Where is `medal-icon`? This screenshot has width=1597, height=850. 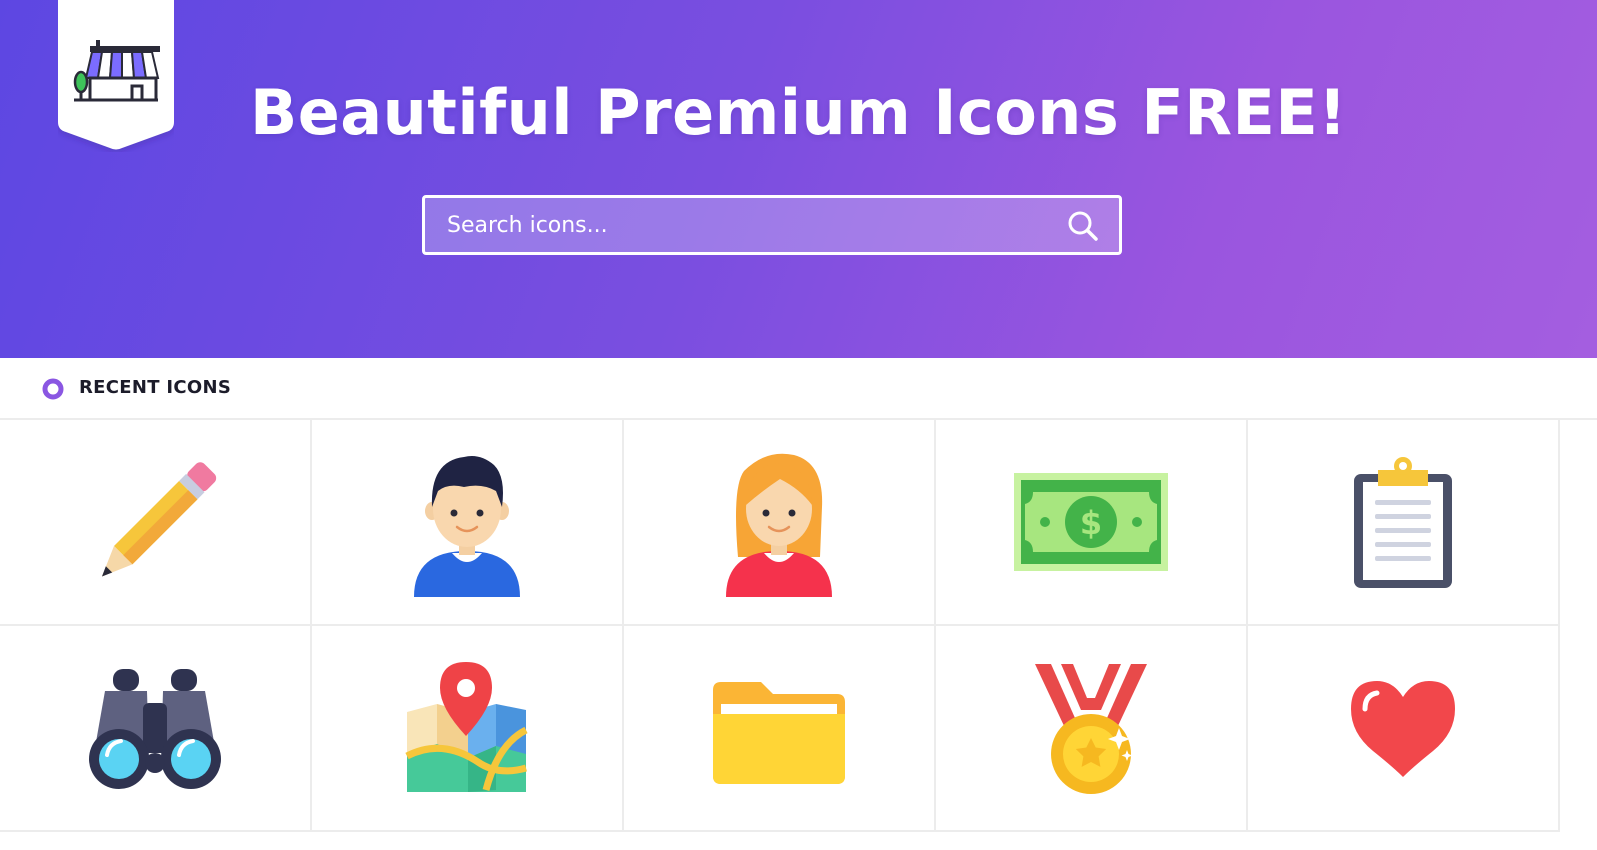
medal-icon is located at coordinates (1091, 729).